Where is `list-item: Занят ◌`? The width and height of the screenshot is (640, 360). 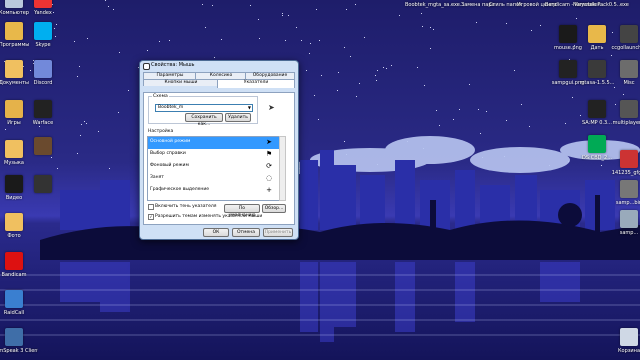
list-item: Занят ◌ is located at coordinates (213, 179).